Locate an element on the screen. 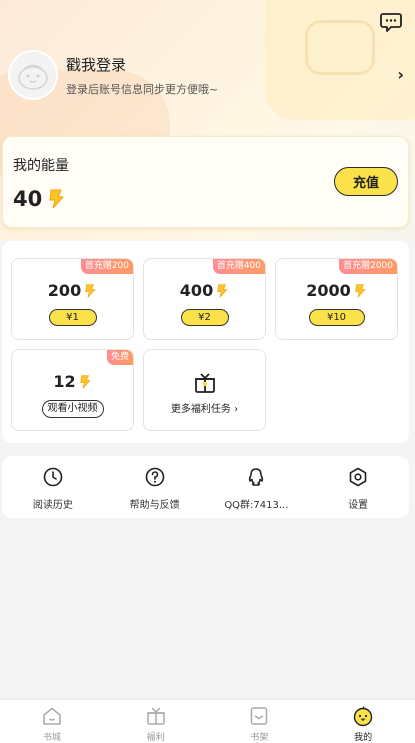 The width and height of the screenshot is (415, 743). energy-balance: 40 is located at coordinates (39, 199).